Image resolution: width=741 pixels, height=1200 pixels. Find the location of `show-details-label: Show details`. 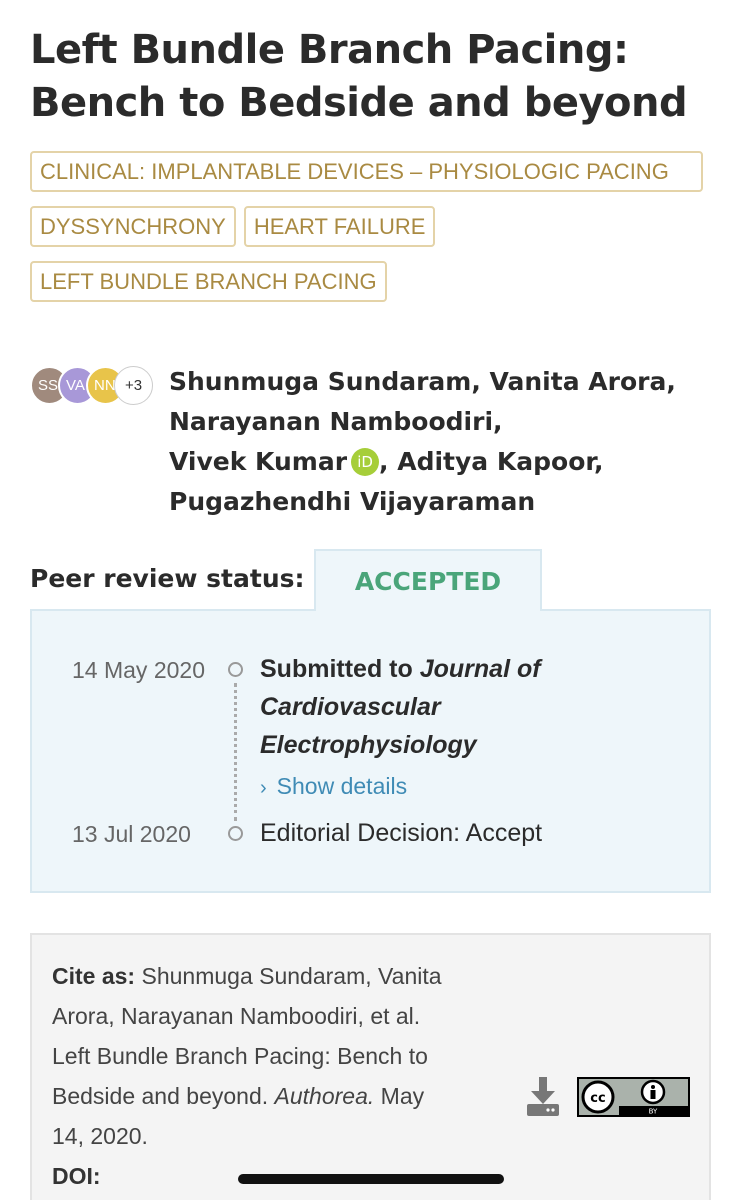

show-details-label: Show details is located at coordinates (342, 786).